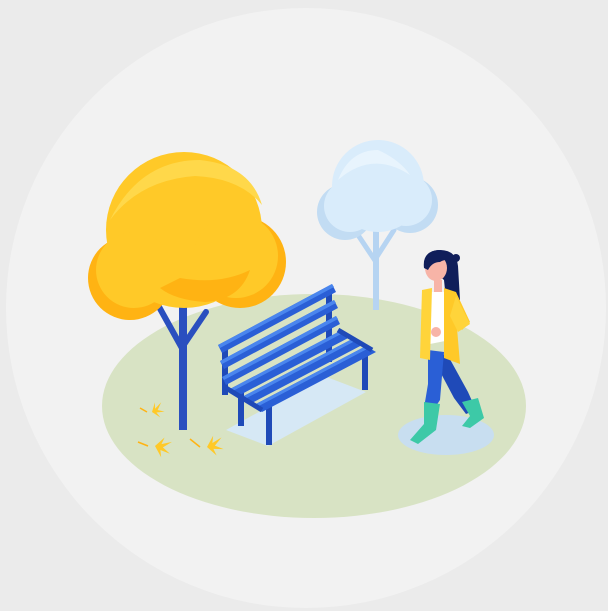  What do you see at coordinates (438, 286) in the screenshot?
I see `neck` at bounding box center [438, 286].